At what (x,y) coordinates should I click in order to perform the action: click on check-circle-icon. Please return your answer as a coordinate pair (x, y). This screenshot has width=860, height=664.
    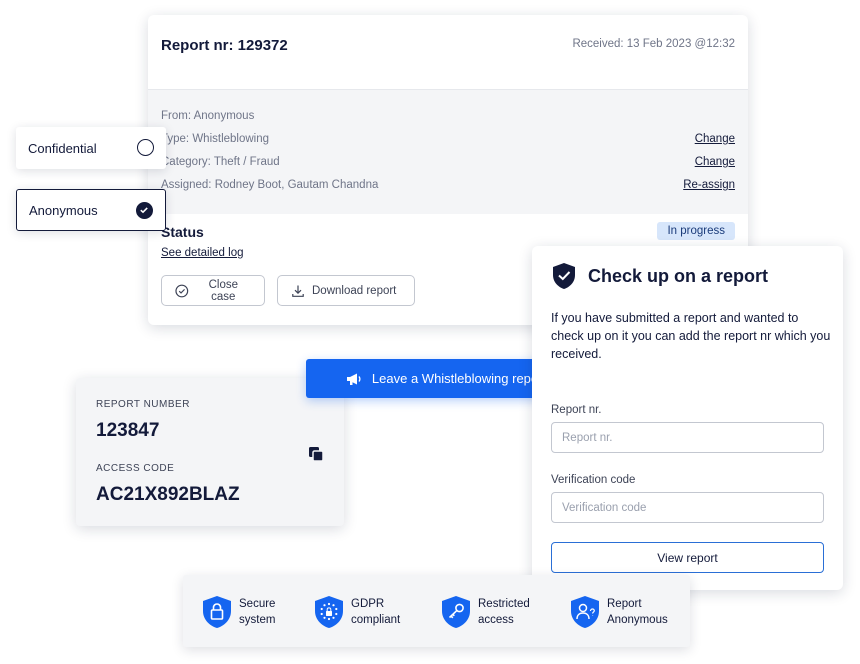
    Looking at the image, I should click on (182, 290).